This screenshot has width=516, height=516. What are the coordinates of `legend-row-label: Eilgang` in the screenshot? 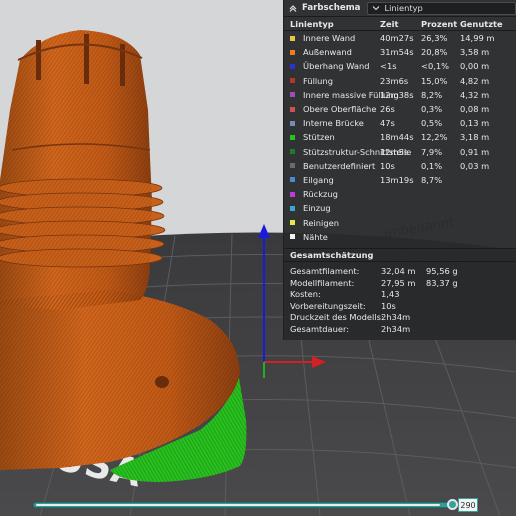 It's located at (337, 180).